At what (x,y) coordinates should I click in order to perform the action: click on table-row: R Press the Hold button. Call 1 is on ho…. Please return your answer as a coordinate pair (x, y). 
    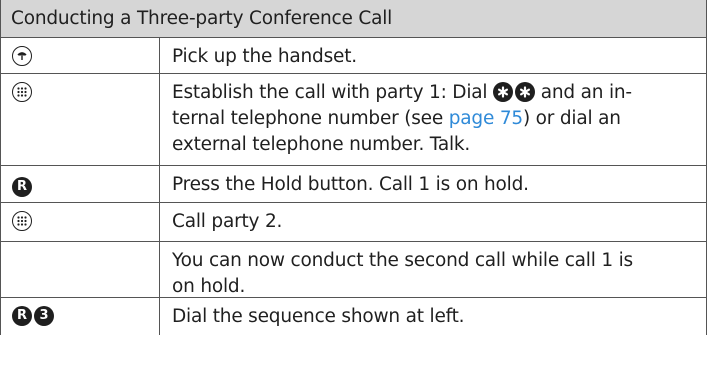
    Looking at the image, I should click on (353, 184).